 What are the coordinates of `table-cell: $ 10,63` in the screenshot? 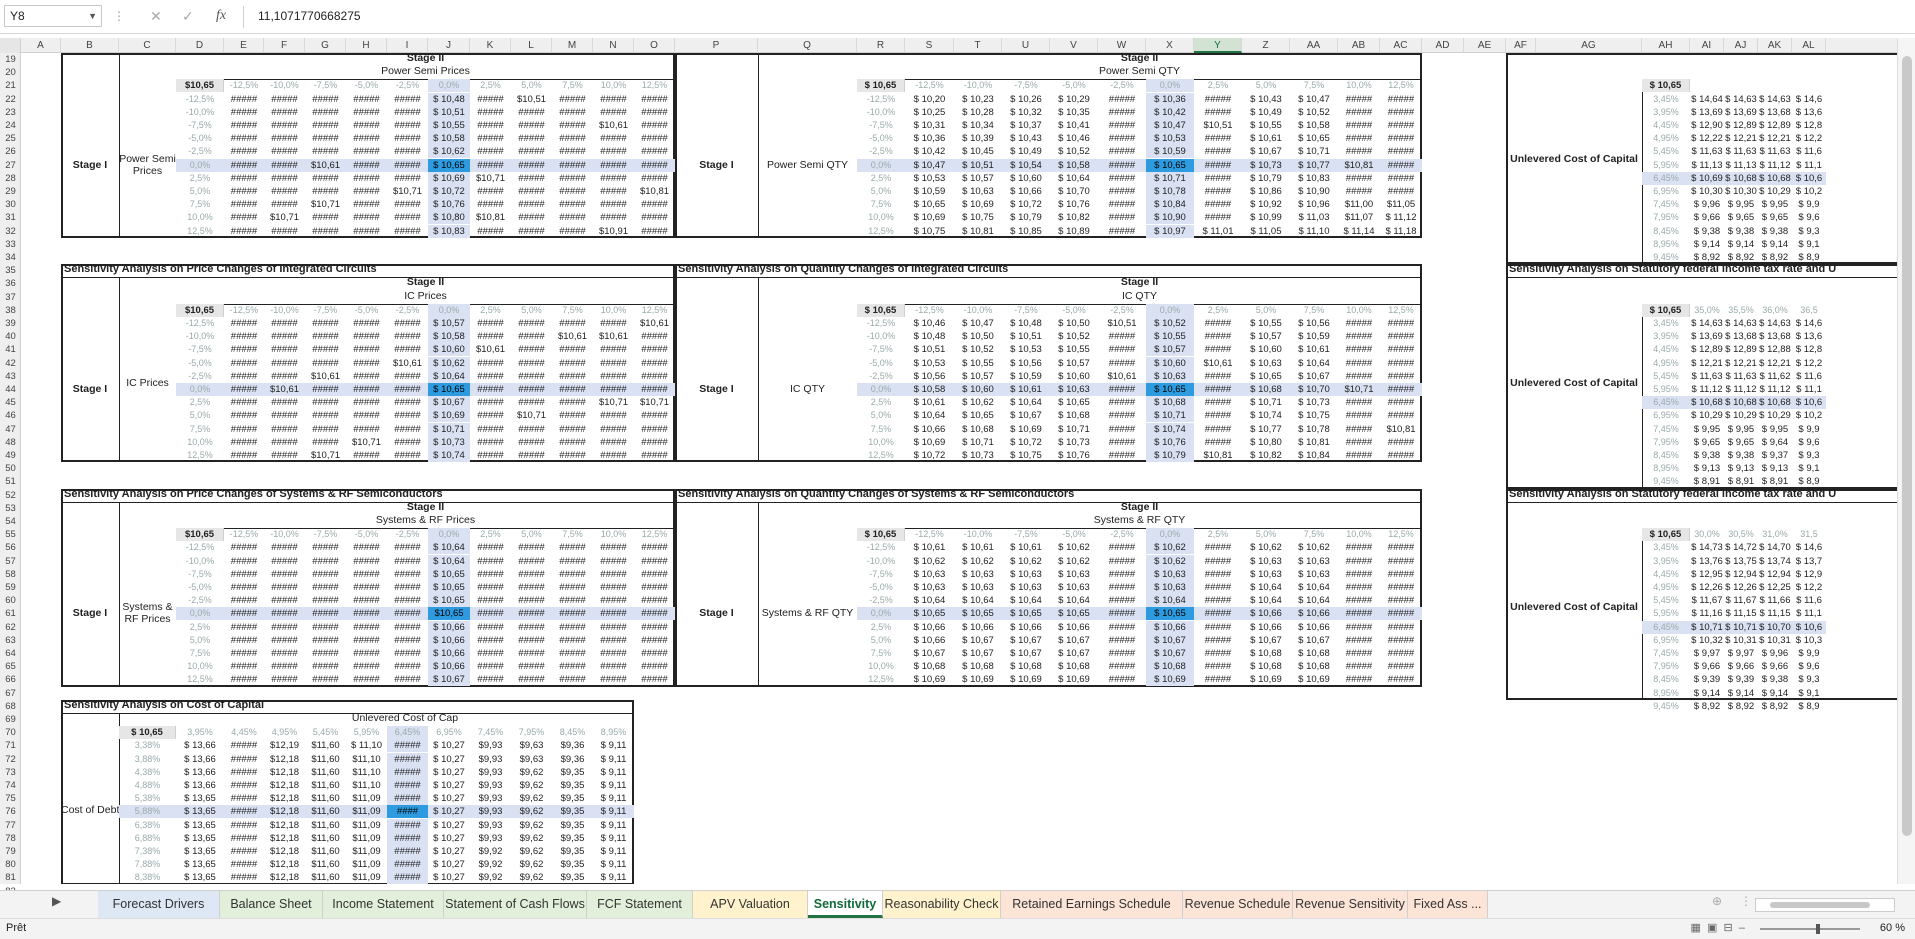 It's located at (1170, 574).